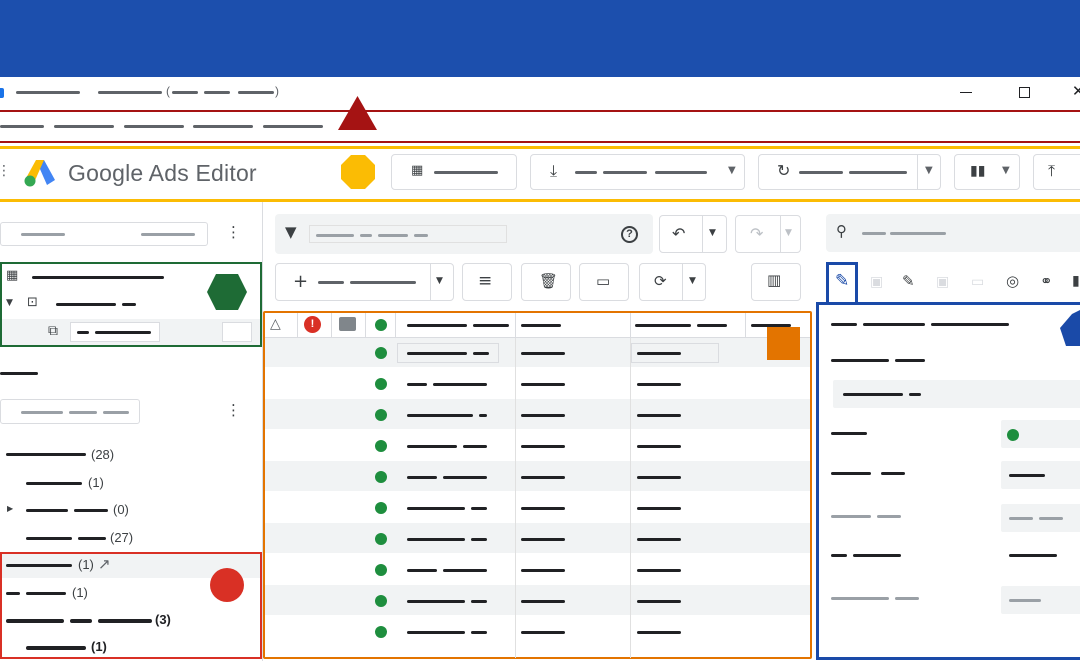  Describe the element at coordinates (625, 172) in the screenshot. I see `get-changes-label-b` at that location.